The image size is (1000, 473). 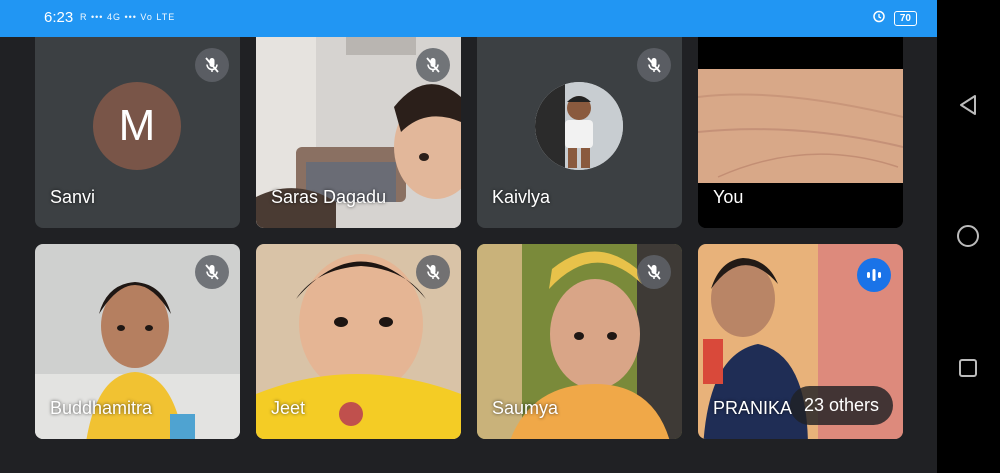 I want to click on participant-name: PRANIKA, so click(x=753, y=408).